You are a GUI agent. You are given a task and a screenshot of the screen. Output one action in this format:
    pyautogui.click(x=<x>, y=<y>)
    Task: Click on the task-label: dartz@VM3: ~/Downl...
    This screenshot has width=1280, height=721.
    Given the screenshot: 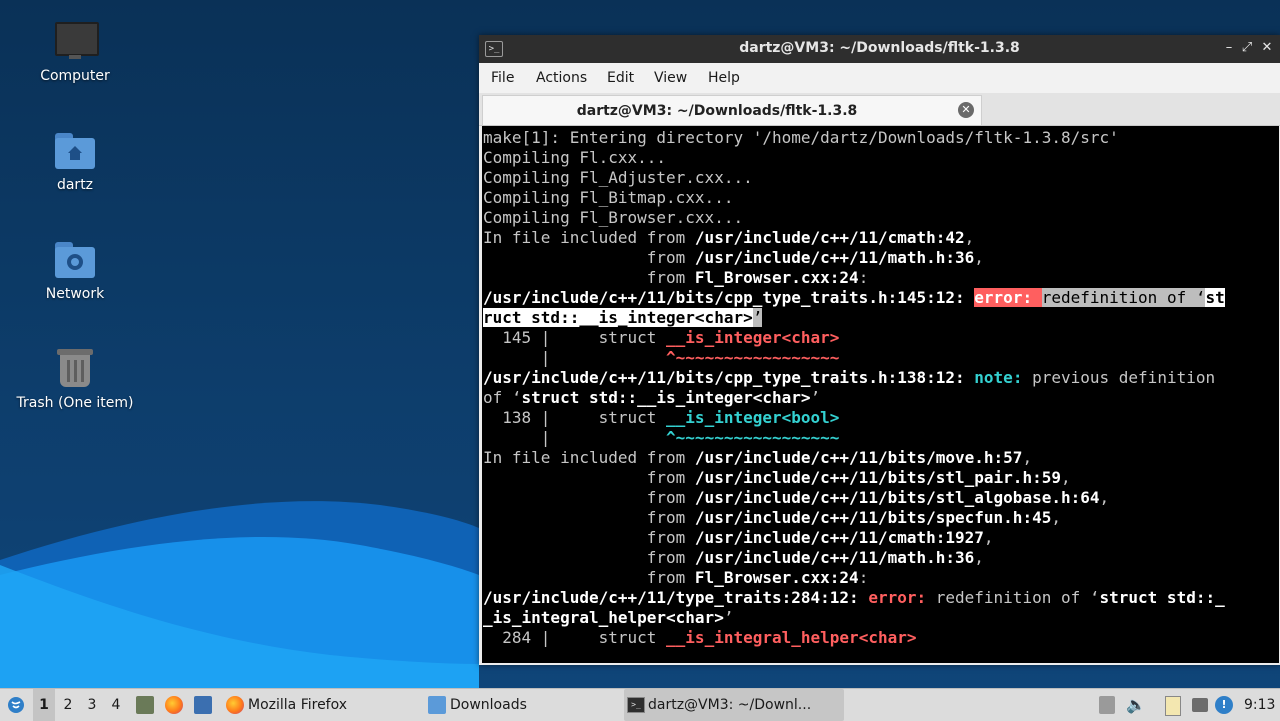 What is the action you would take?
    pyautogui.click(x=730, y=705)
    